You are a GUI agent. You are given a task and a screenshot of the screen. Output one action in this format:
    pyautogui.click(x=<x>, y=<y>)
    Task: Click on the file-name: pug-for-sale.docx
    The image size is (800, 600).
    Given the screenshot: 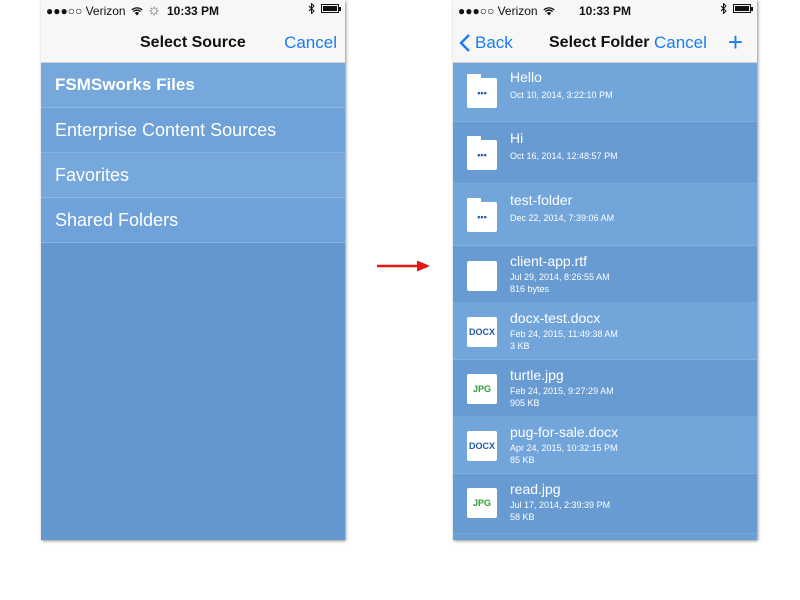 What is the action you would take?
    pyautogui.click(x=564, y=432)
    